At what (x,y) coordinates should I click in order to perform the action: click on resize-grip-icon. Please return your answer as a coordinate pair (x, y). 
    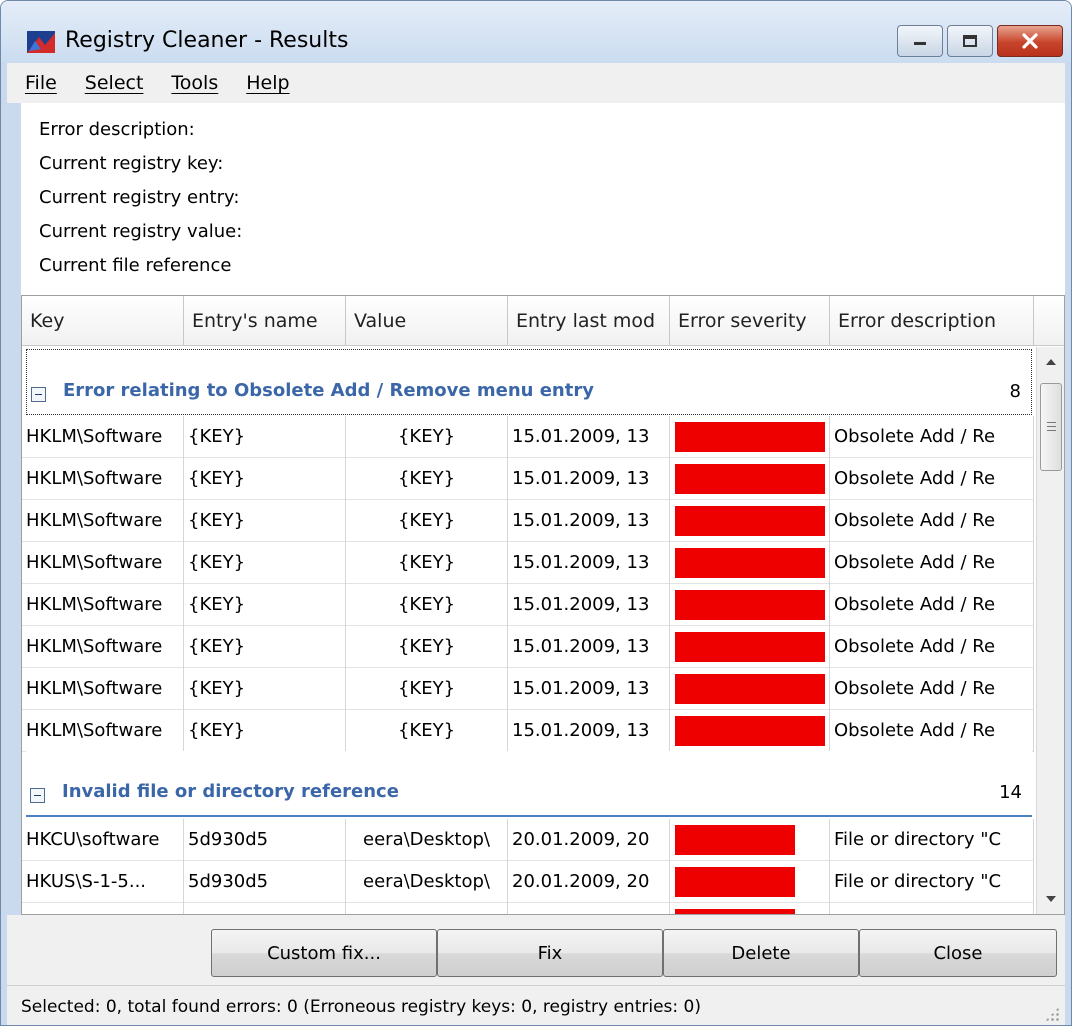
    Looking at the image, I should click on (1052, 1014).